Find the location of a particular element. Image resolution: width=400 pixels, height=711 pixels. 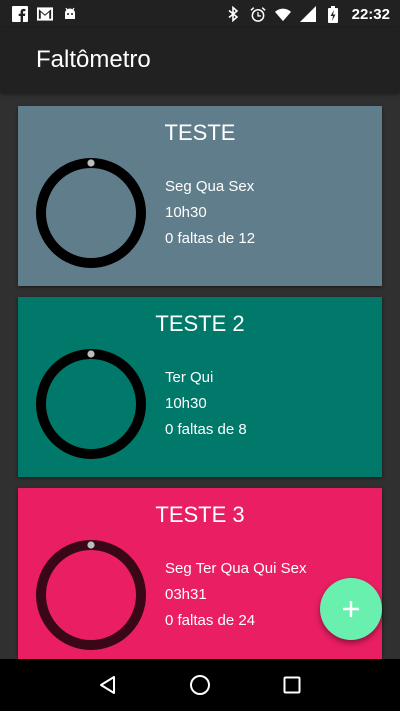

absence-count: 0 faltas de 8 is located at coordinates (206, 429).